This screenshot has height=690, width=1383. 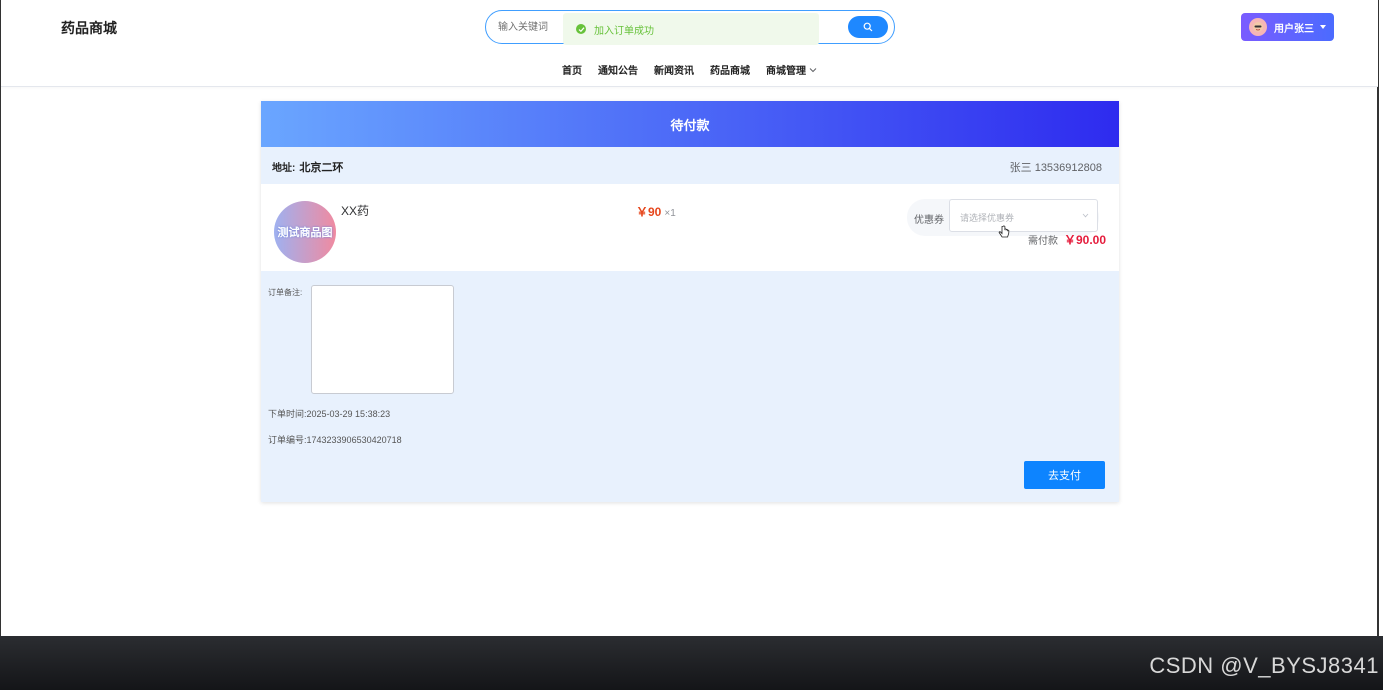 What do you see at coordinates (1084, 240) in the screenshot?
I see `amount-due-value: ￥90.00` at bounding box center [1084, 240].